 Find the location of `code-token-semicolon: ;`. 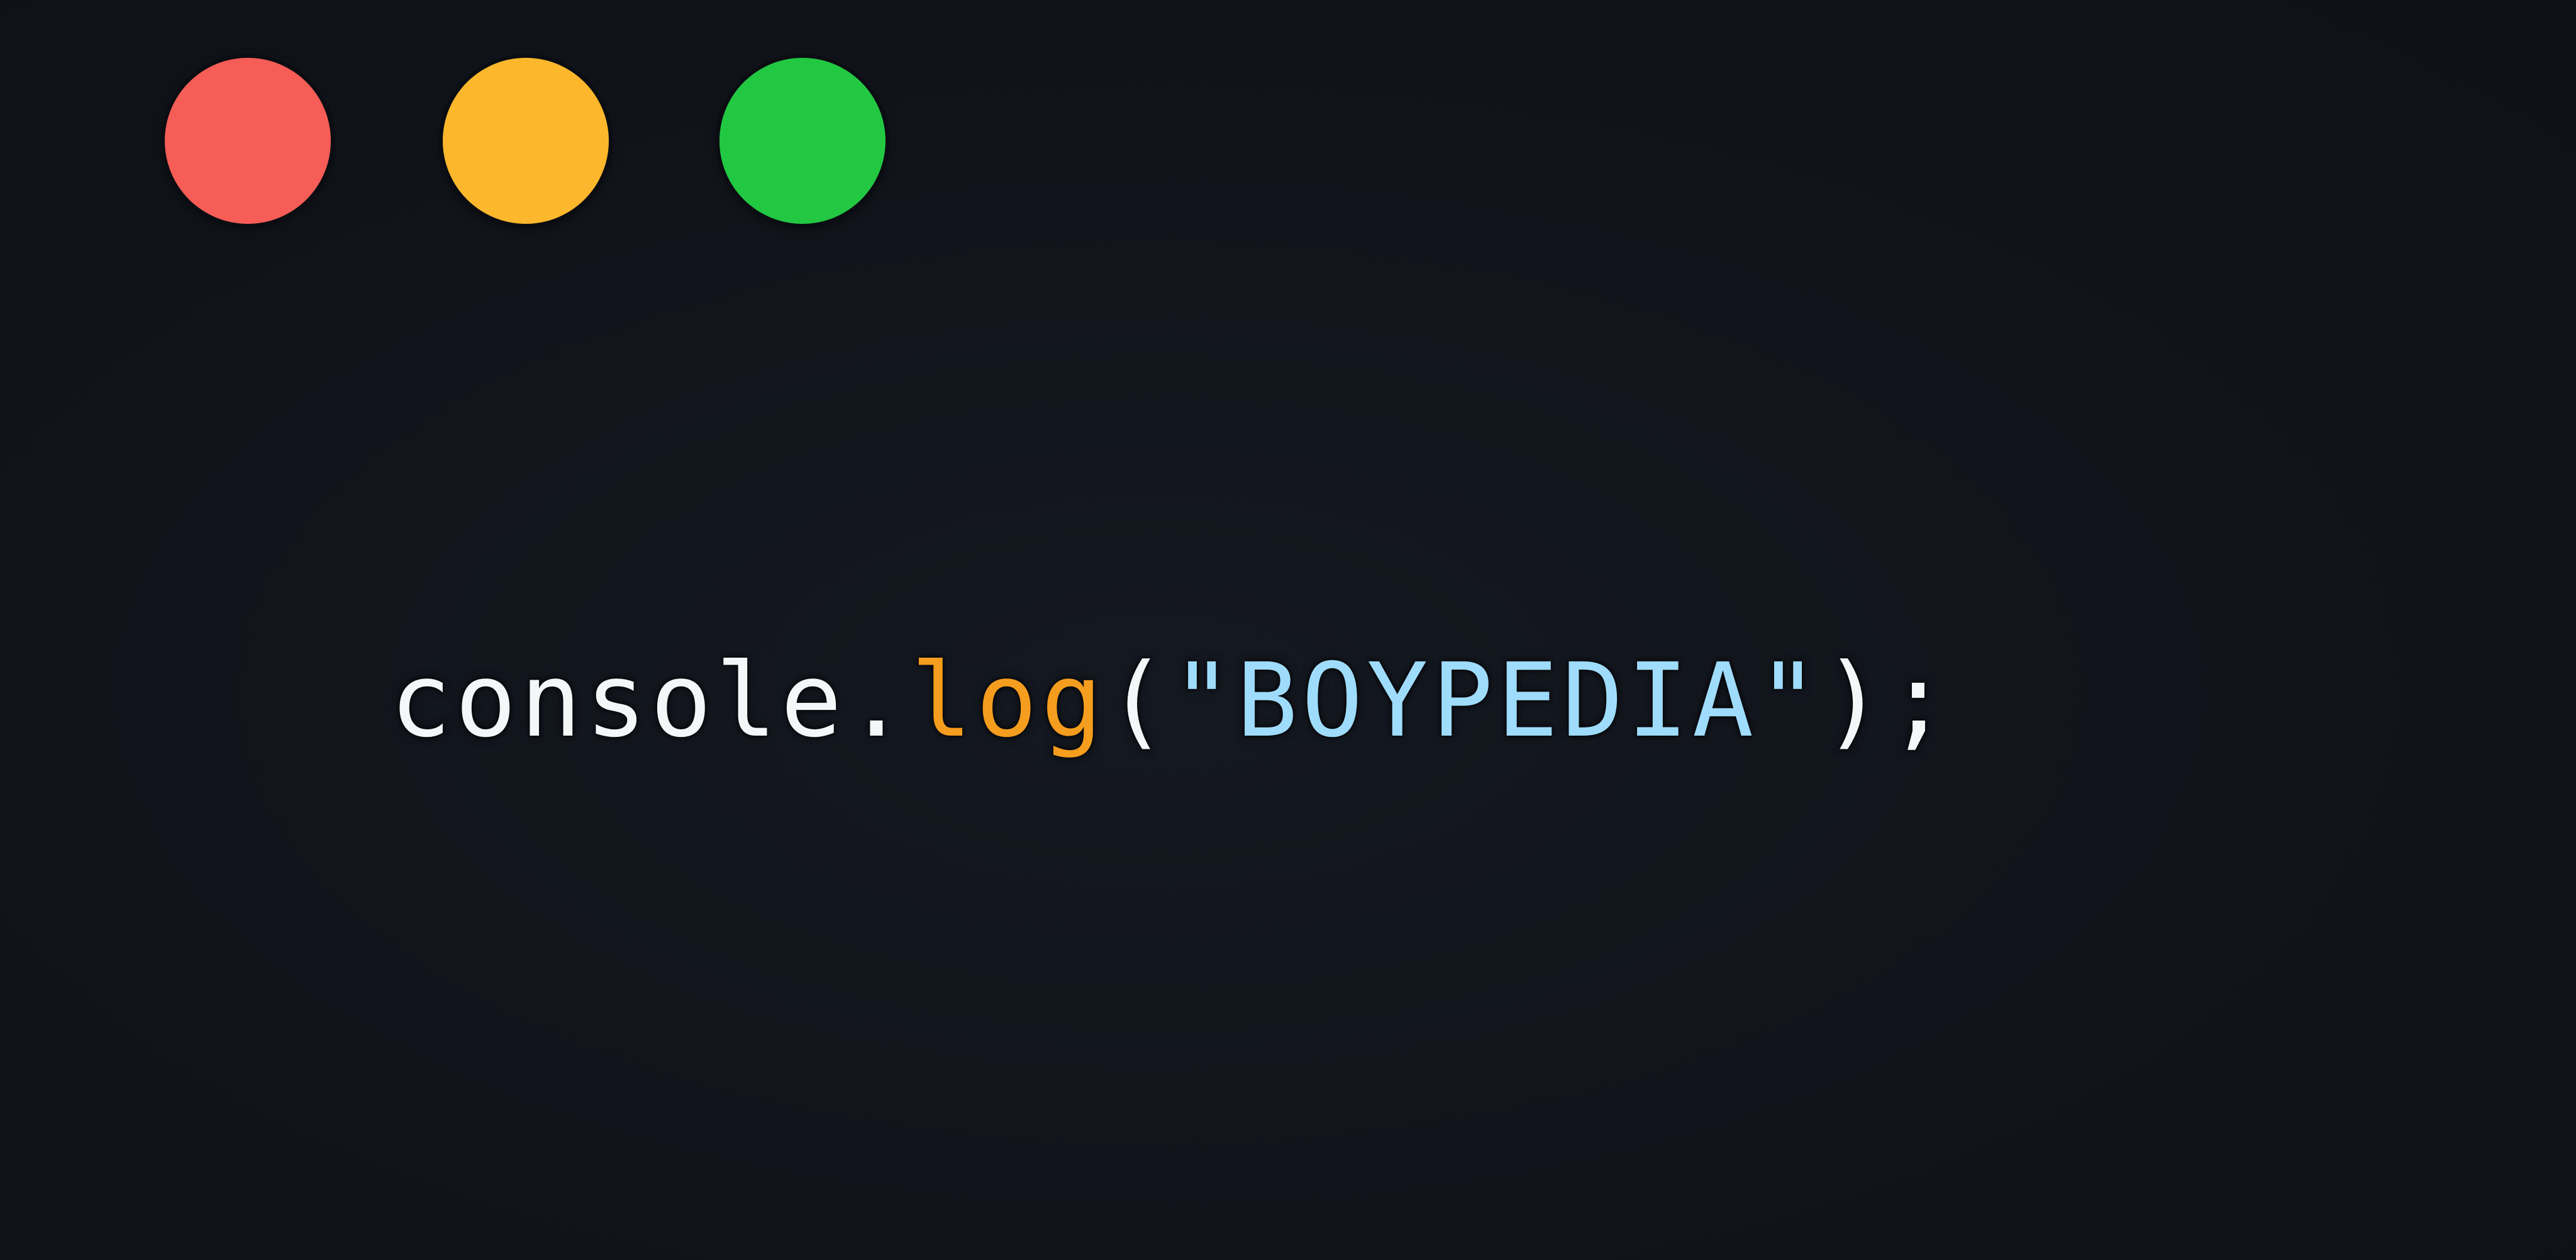

code-token-semicolon: ; is located at coordinates (1920, 701).